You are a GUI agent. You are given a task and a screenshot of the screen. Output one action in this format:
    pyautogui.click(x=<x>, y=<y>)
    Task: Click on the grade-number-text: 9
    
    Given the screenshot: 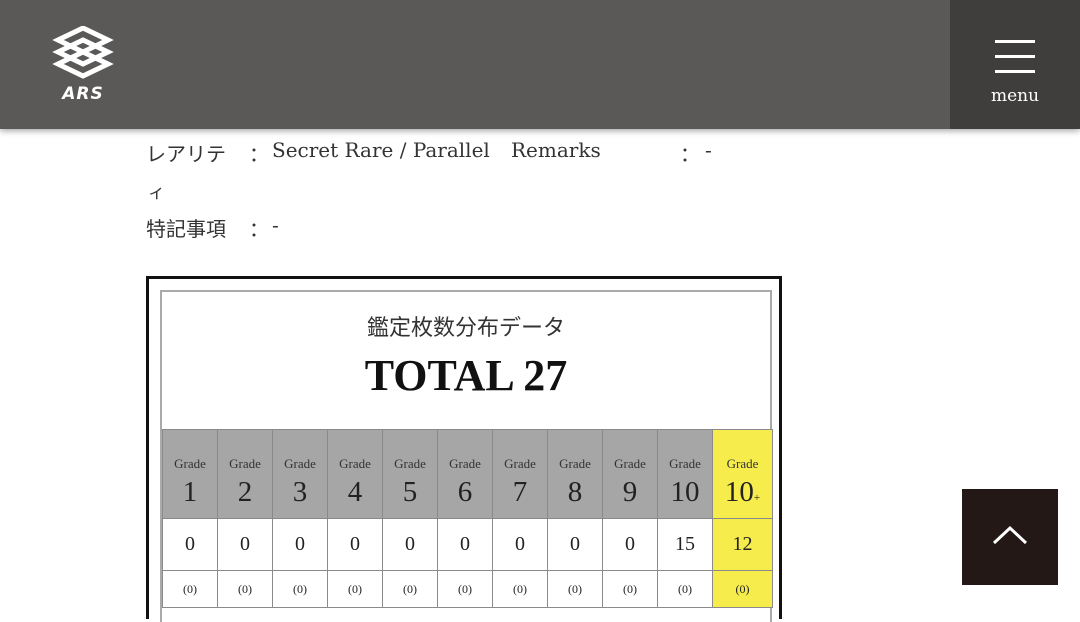 What is the action you would take?
    pyautogui.click(x=630, y=492)
    